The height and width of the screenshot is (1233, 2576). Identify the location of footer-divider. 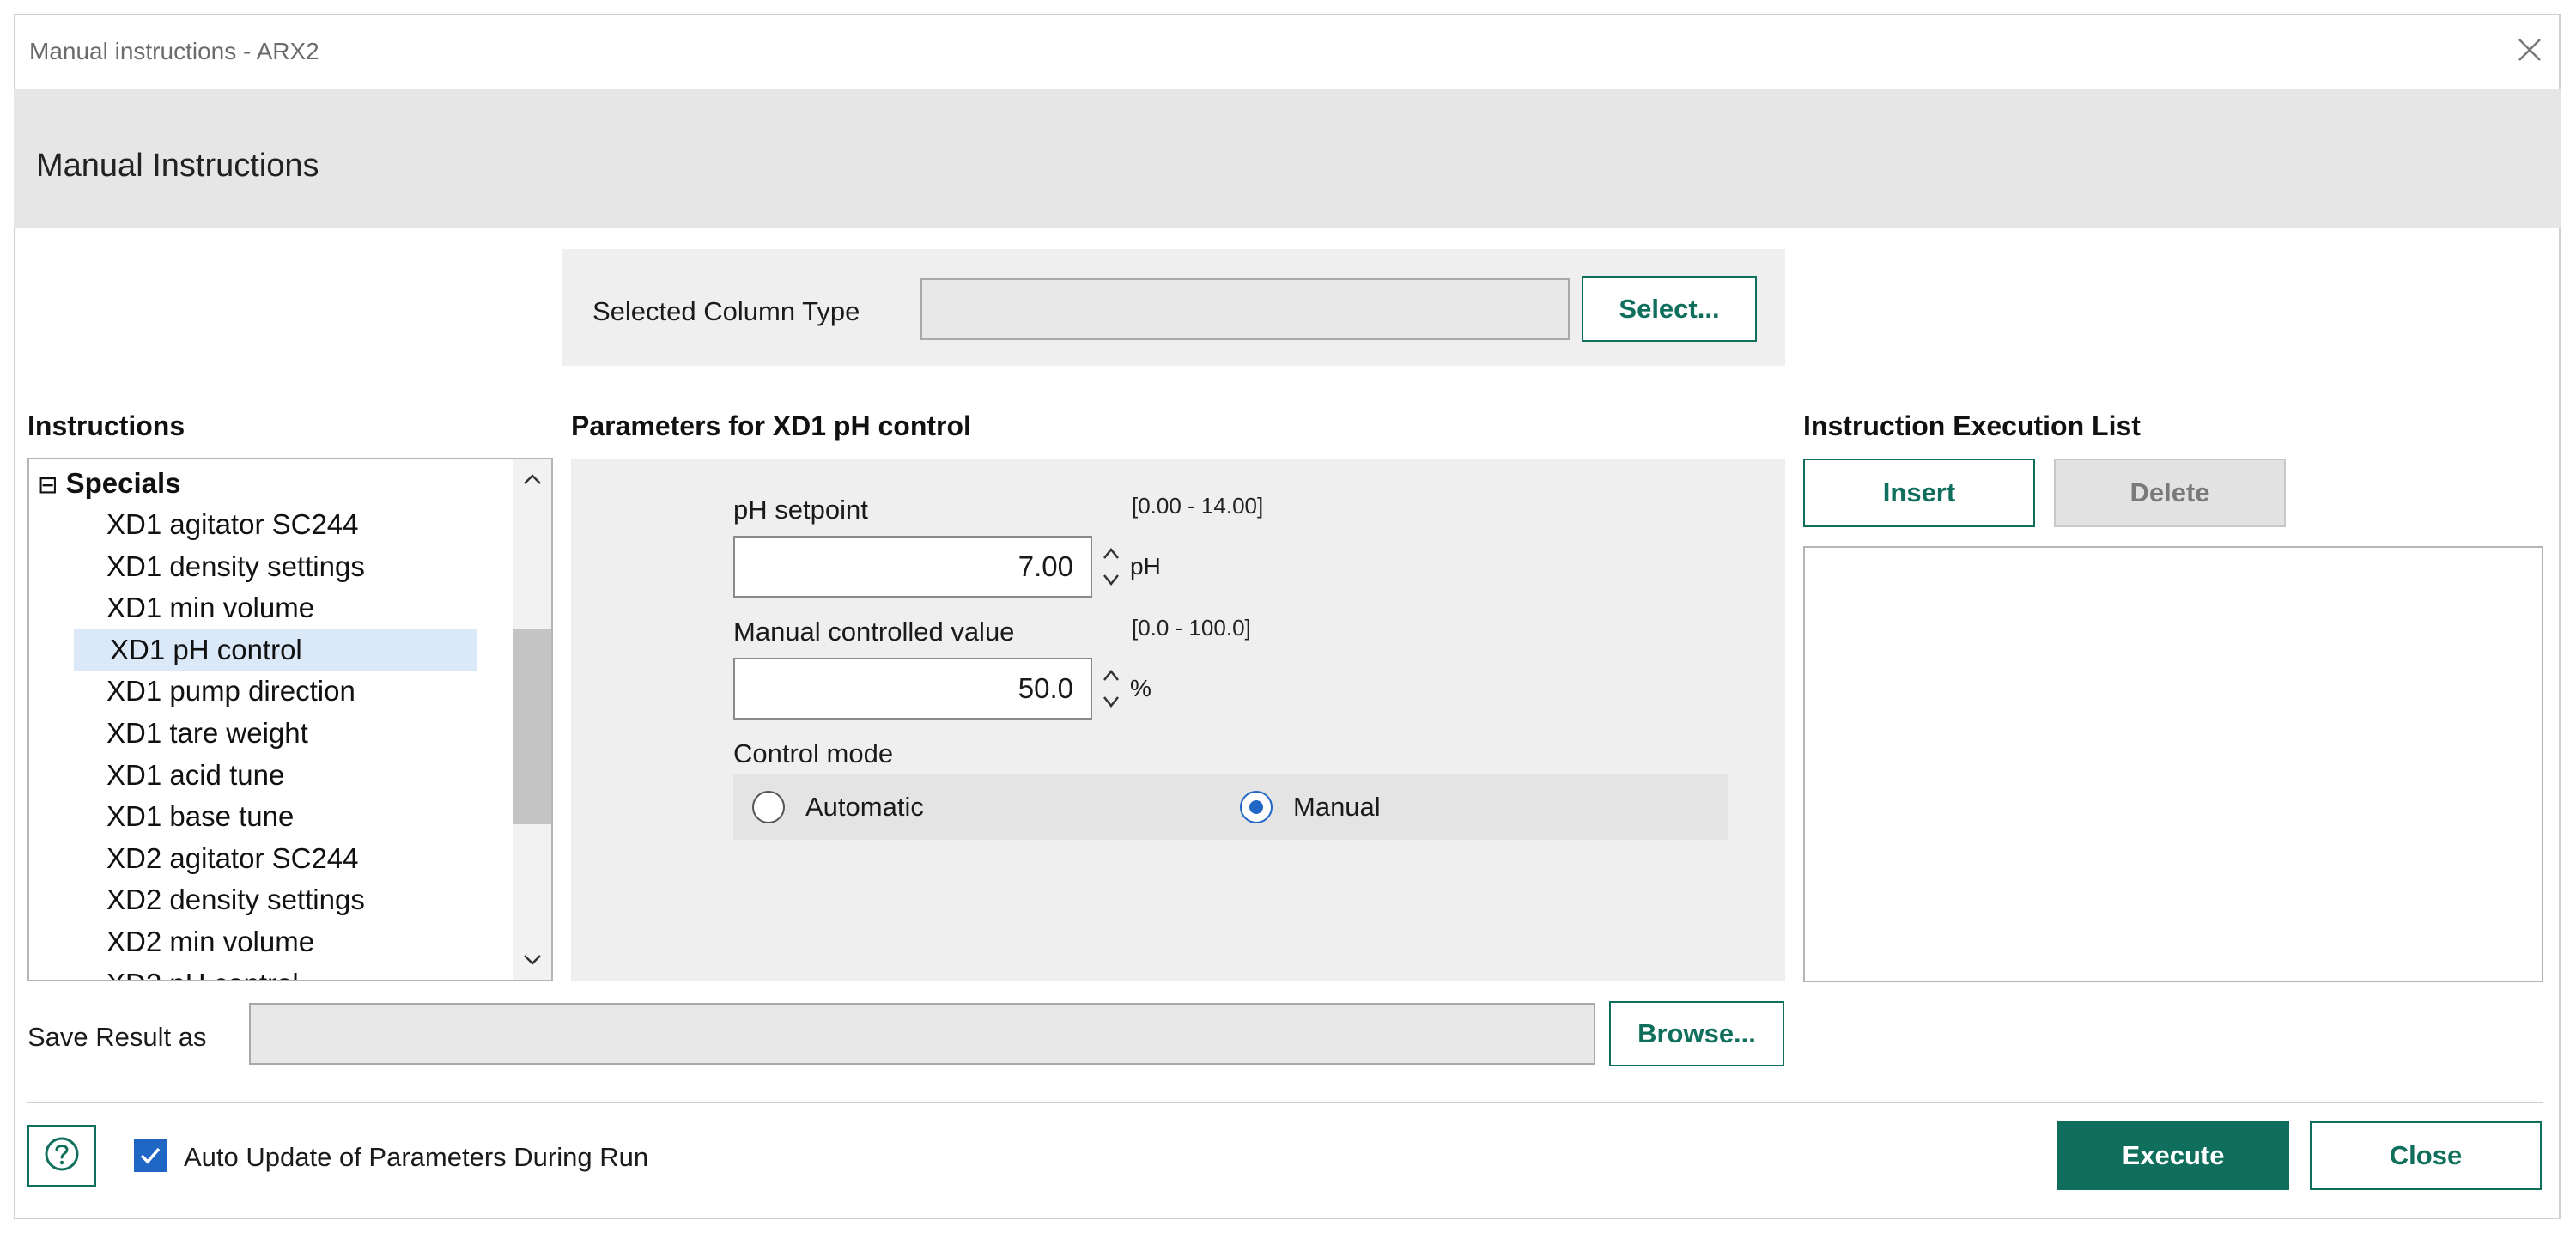
(1285, 1102).